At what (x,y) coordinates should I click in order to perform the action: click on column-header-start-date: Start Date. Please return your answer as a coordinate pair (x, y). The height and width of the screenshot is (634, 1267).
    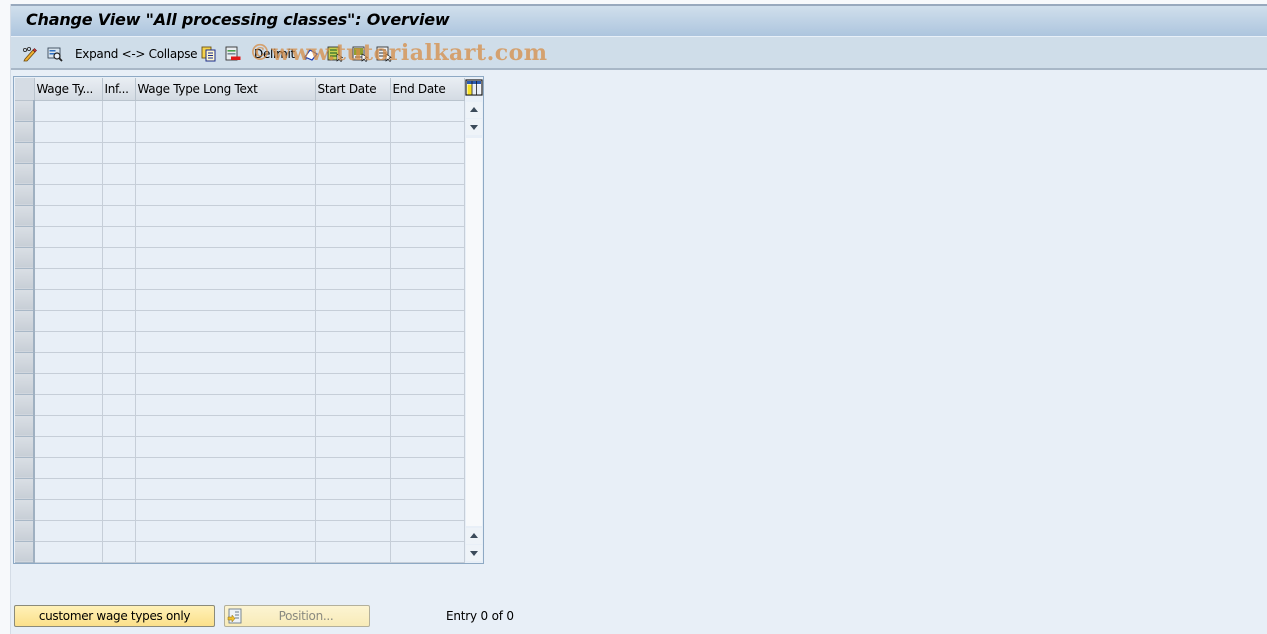
    Looking at the image, I should click on (353, 89).